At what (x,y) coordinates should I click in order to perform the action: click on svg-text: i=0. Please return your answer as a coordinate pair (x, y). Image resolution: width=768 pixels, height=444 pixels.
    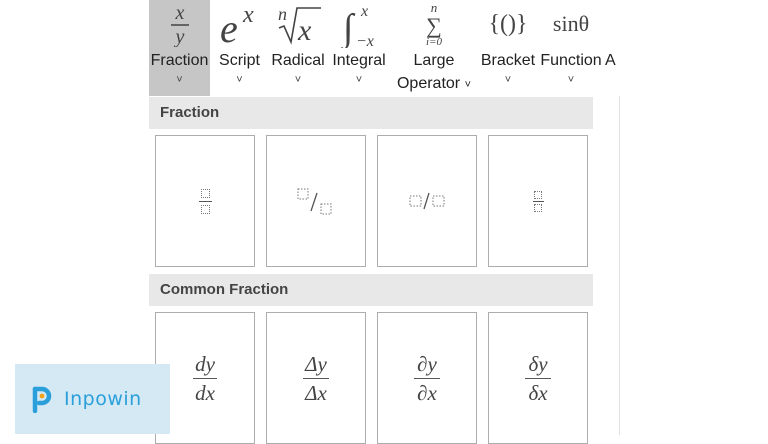
    Looking at the image, I should click on (434, 42).